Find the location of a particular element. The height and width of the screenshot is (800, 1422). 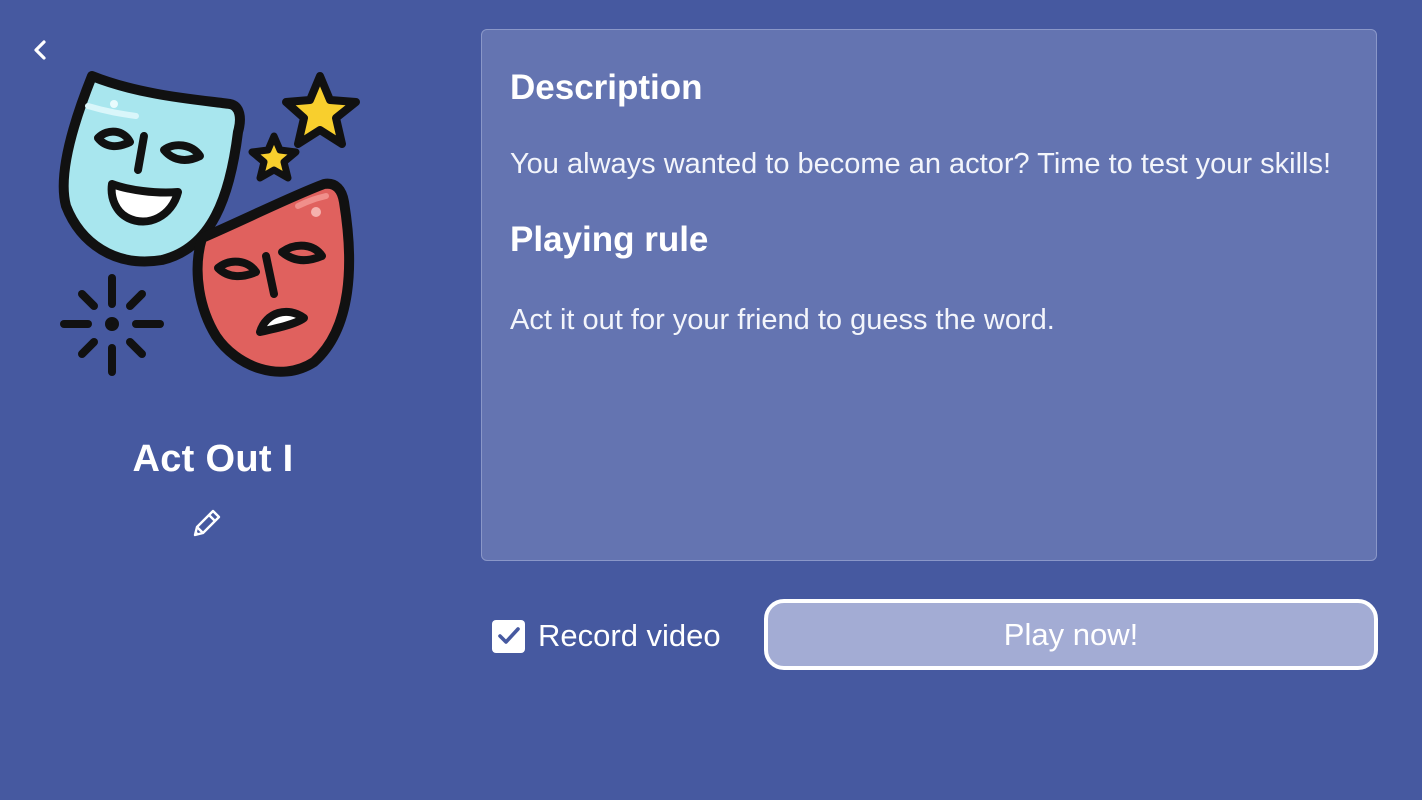

description-heading: Description is located at coordinates (606, 87).